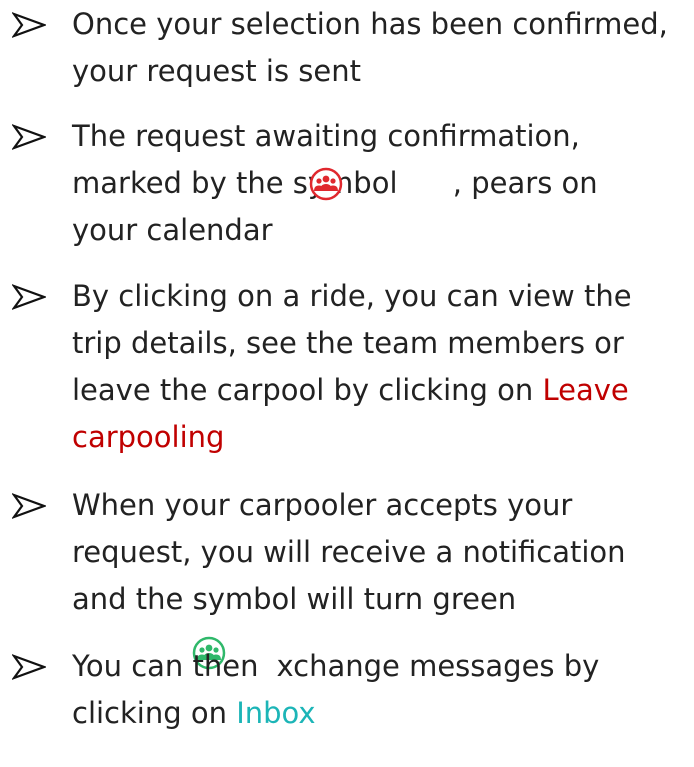 The width and height of the screenshot is (694, 767). I want to click on item-text-line: your request is sent, so click(216, 71).